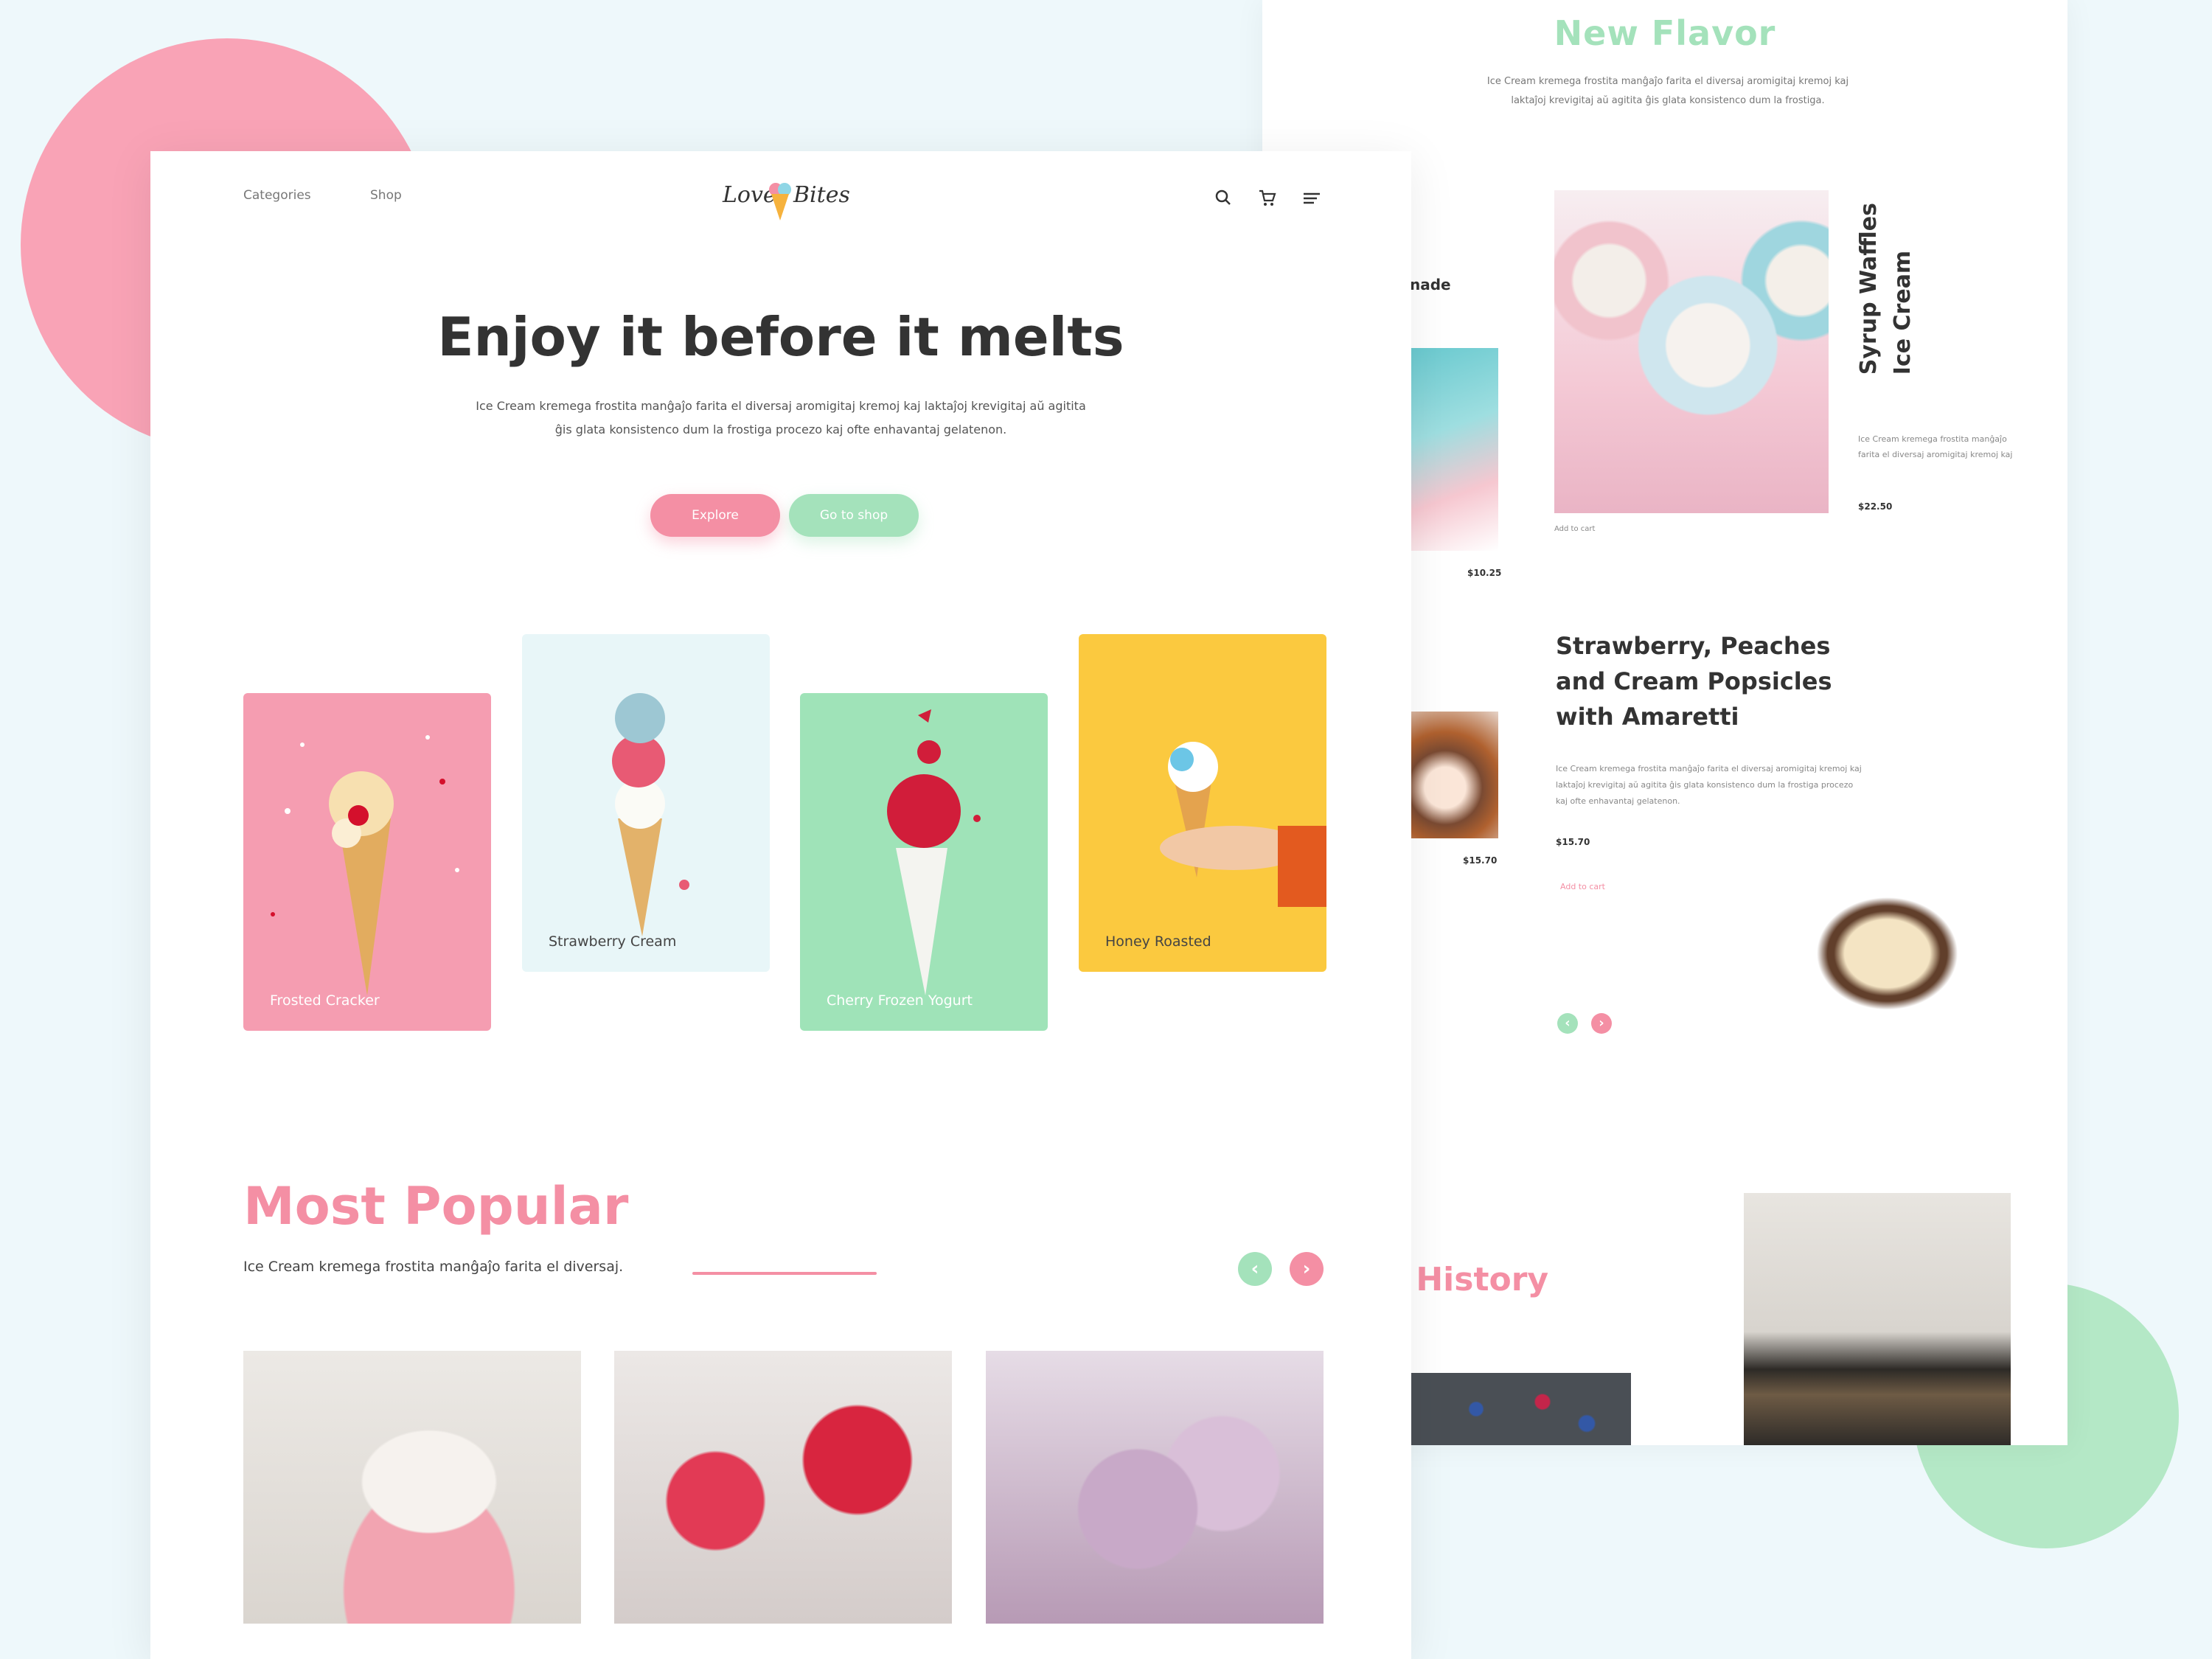  What do you see at coordinates (325, 1000) in the screenshot?
I see `category-label: Frosted Cracker` at bounding box center [325, 1000].